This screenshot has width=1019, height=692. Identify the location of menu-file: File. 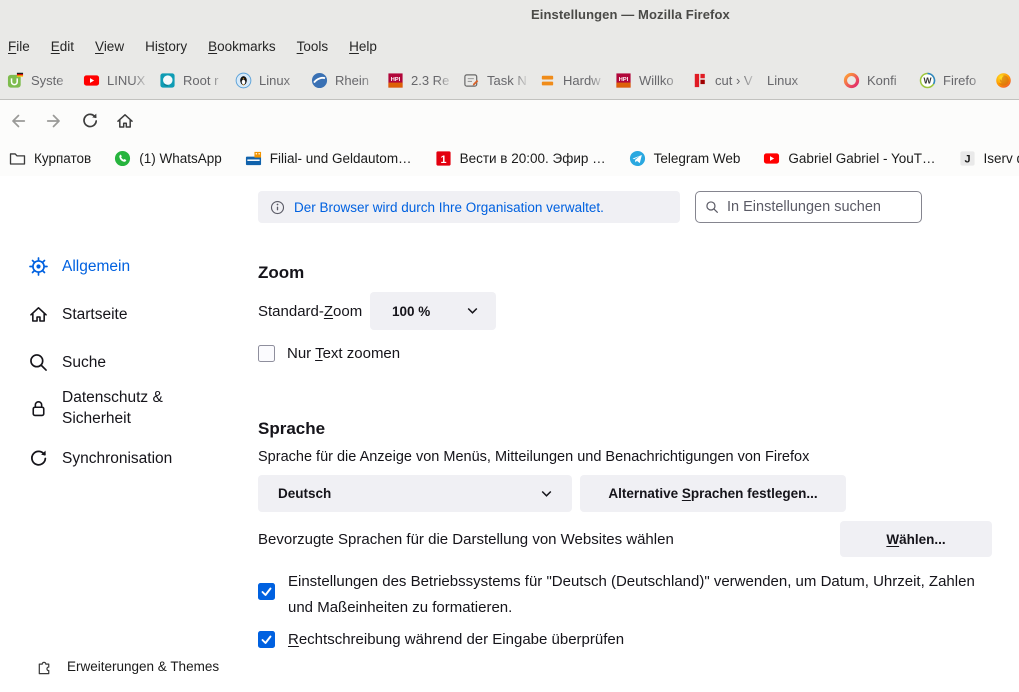
(19, 46).